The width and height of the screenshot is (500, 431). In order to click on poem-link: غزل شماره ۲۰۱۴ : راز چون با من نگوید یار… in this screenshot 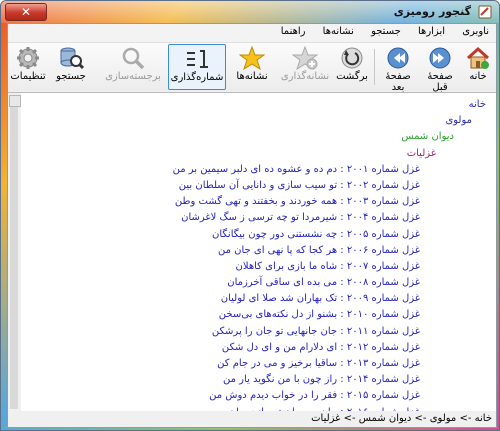, I will do `click(223, 380)`.